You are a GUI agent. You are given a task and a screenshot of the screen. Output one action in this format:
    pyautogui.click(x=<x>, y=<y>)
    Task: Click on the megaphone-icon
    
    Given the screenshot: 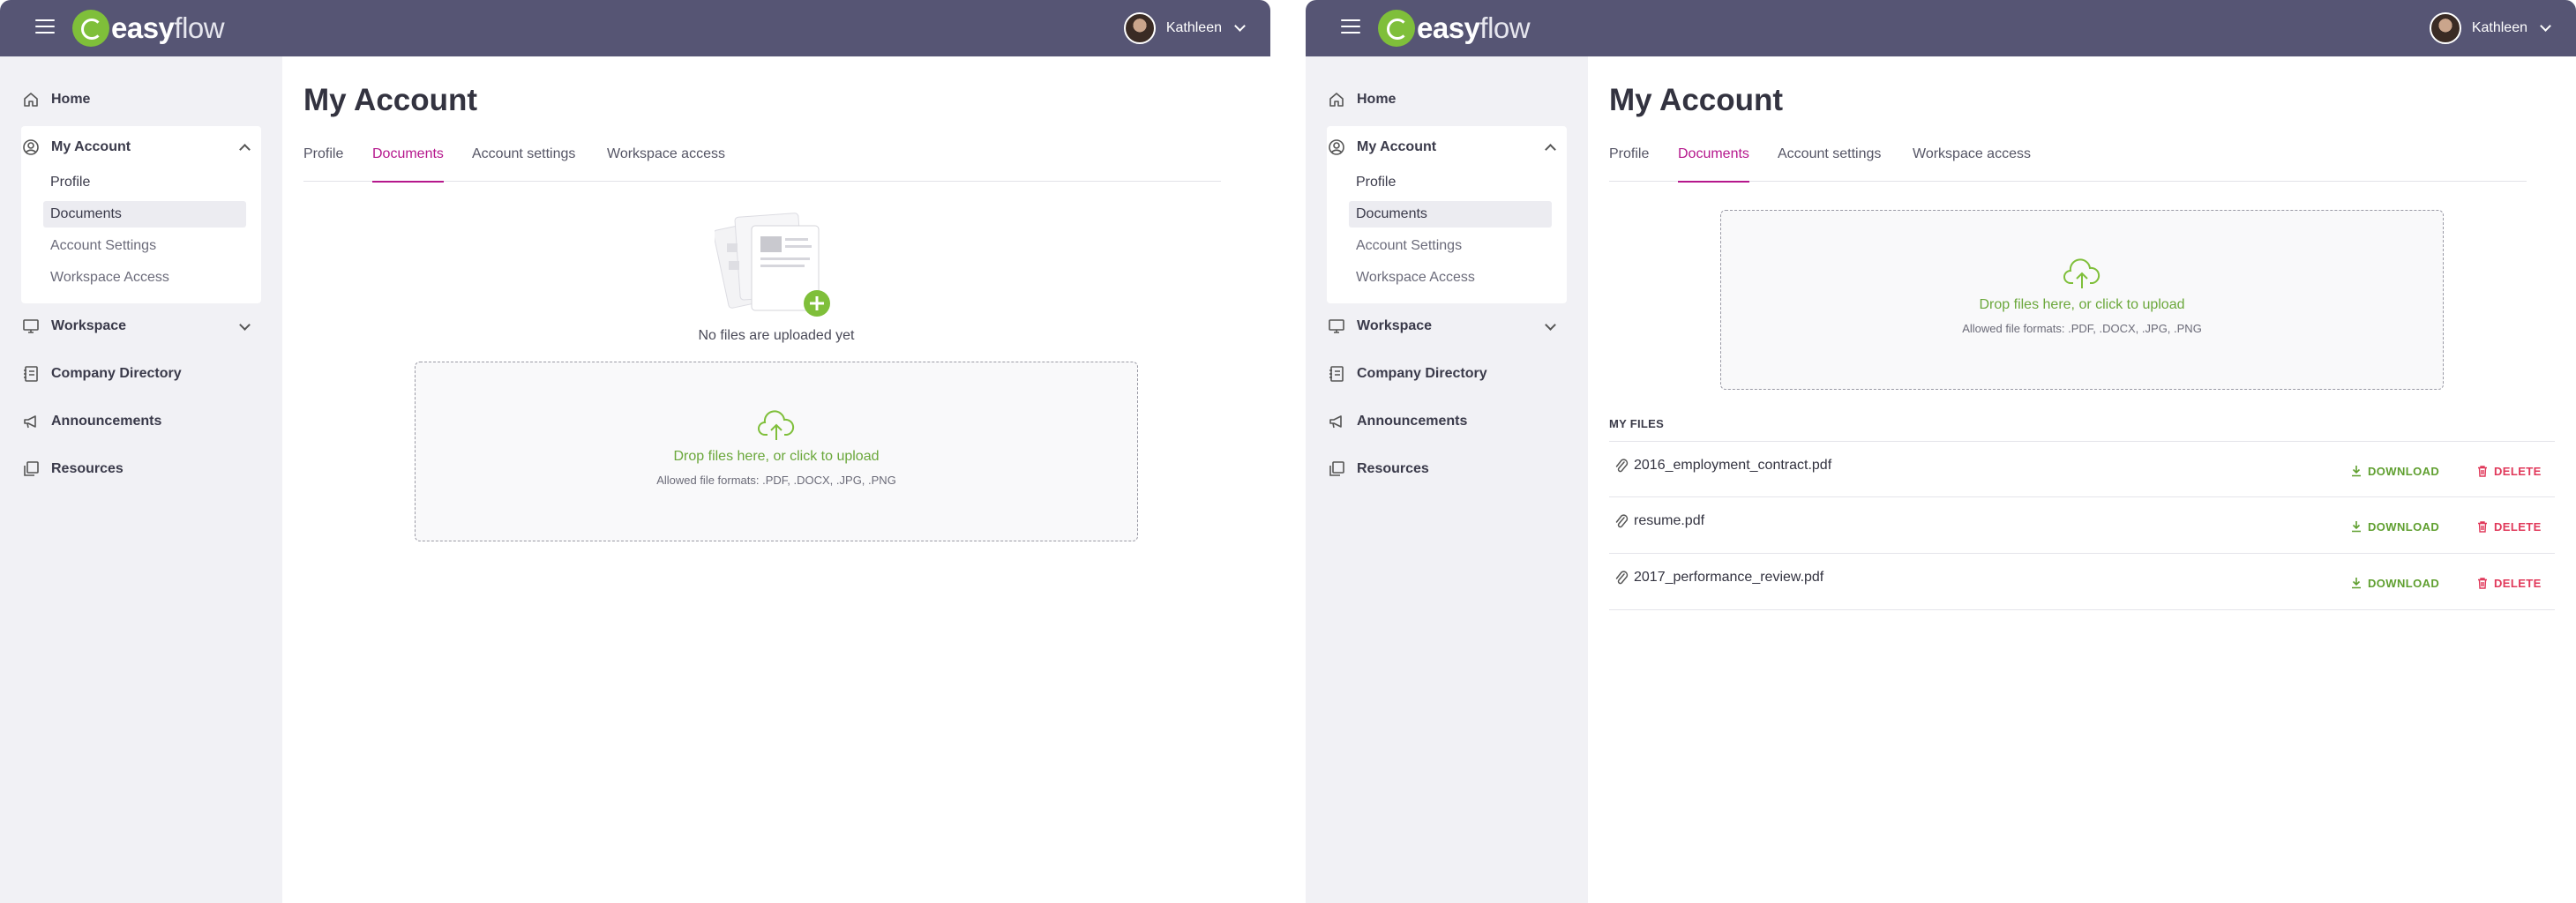 What is the action you would take?
    pyautogui.click(x=1337, y=421)
    